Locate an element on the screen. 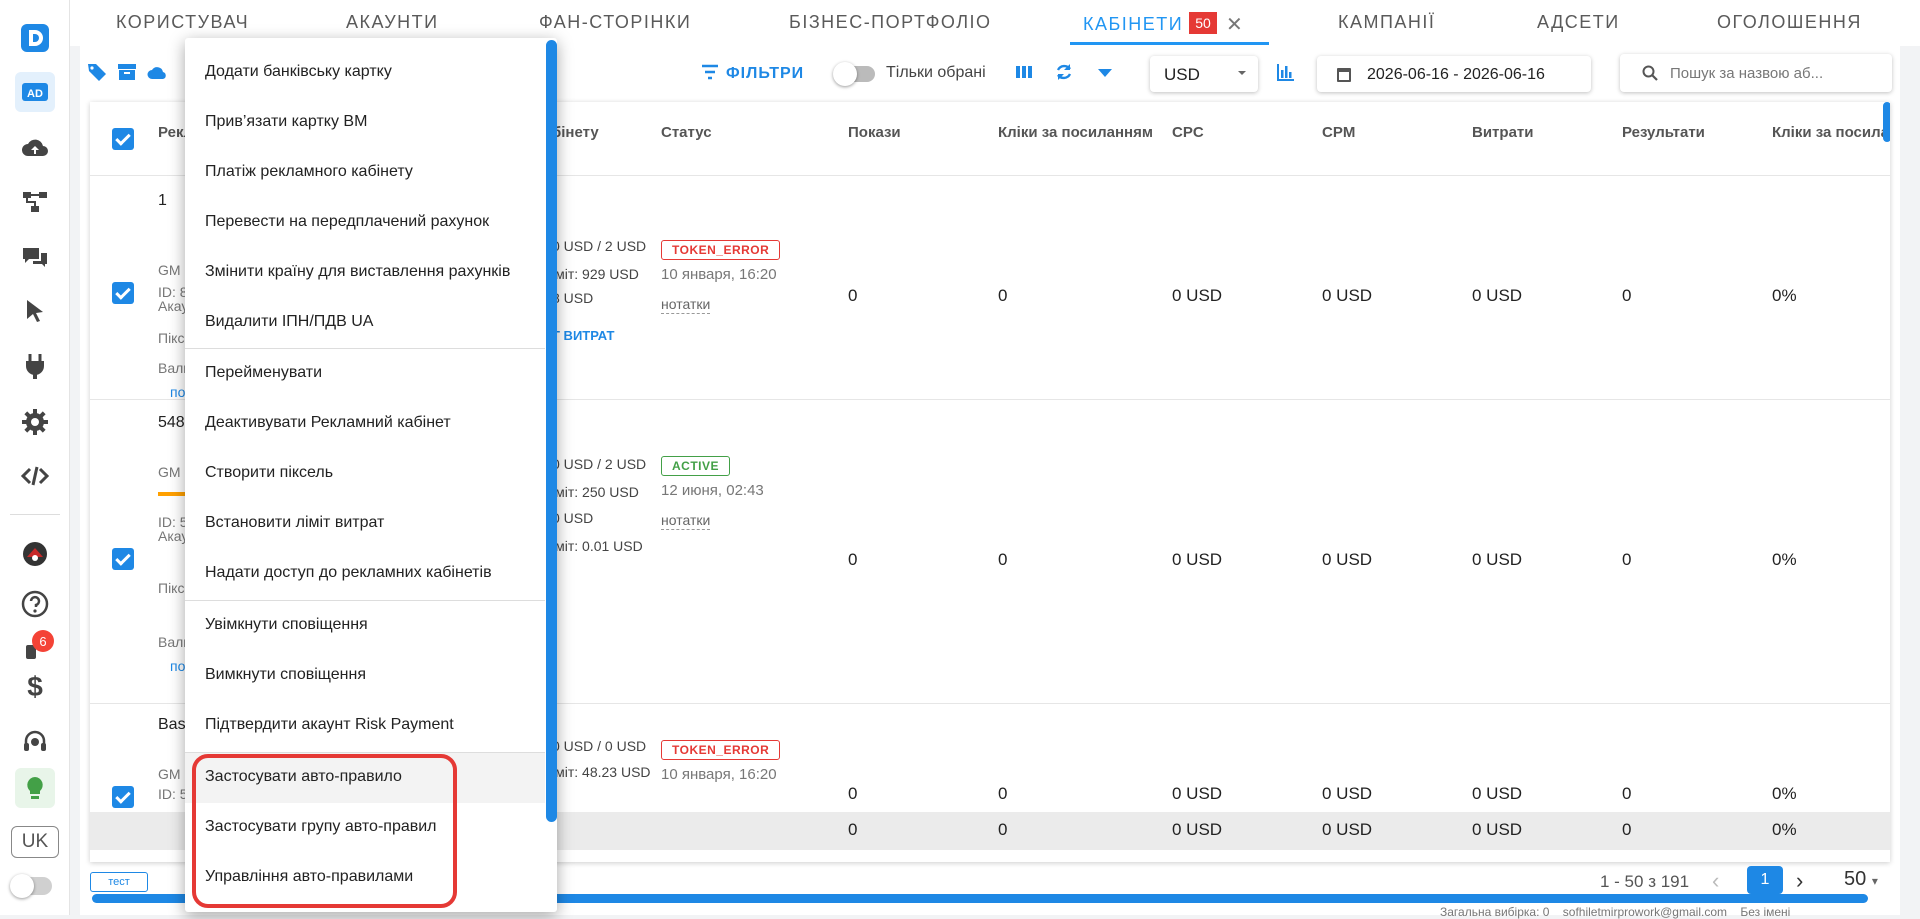 Image resolution: width=1920 pixels, height=919 pixels. search-box is located at coordinates (1756, 73).